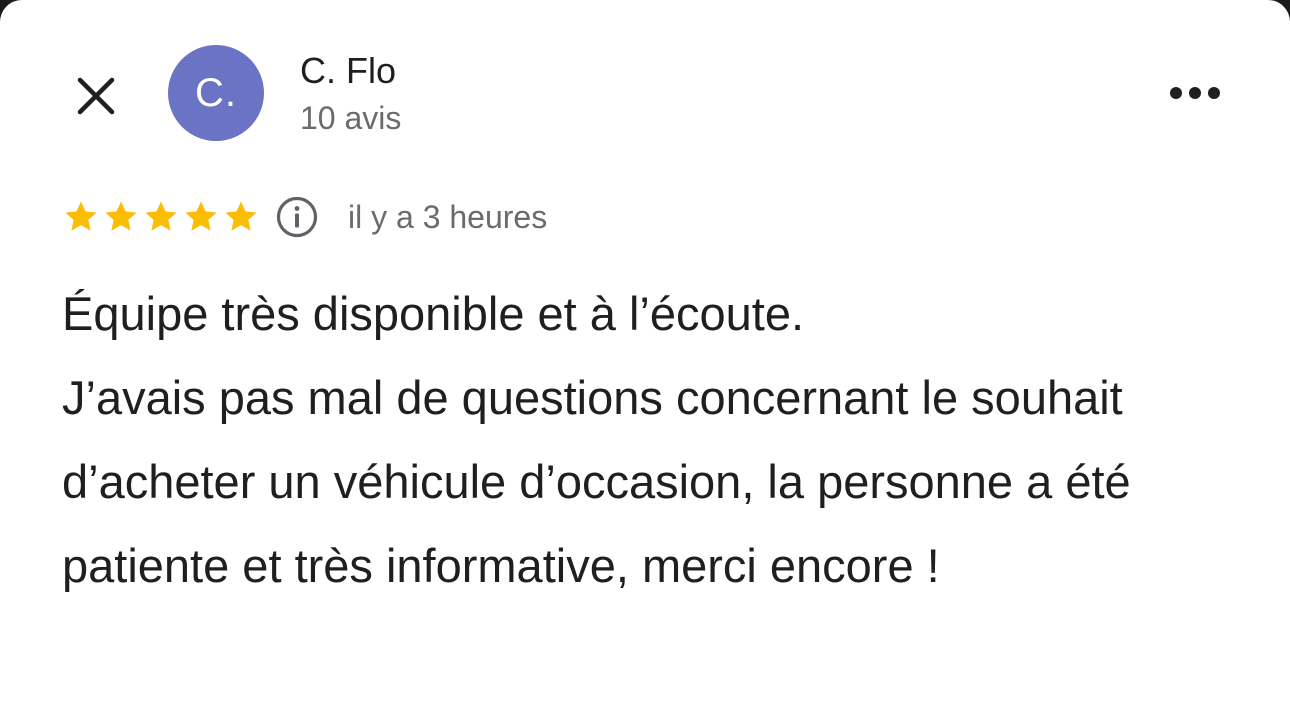  Describe the element at coordinates (433, 313) in the screenshot. I see `review-line-1: Équipe très disponible et à l’écoute.` at that location.